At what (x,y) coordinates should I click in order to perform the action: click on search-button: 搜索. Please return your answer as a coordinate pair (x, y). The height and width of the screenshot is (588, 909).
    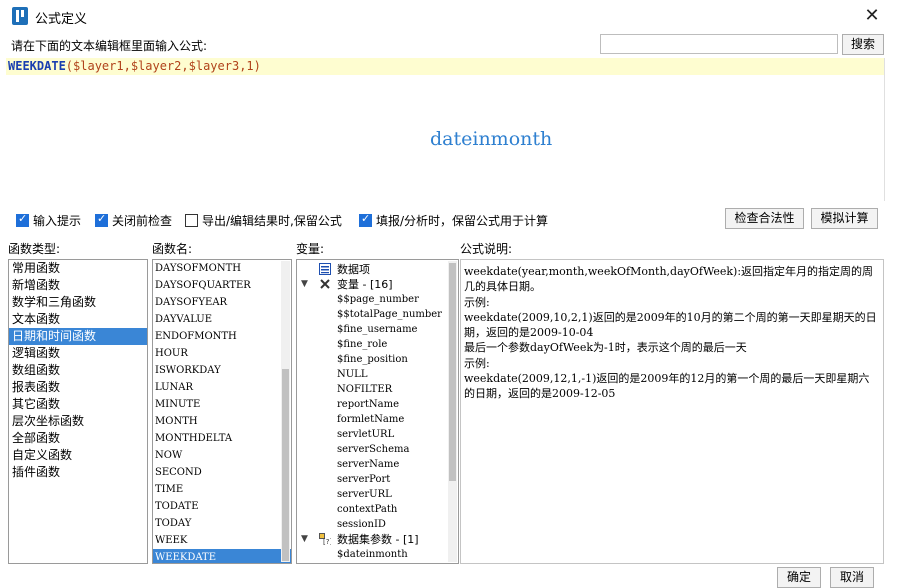
    Looking at the image, I should click on (863, 44).